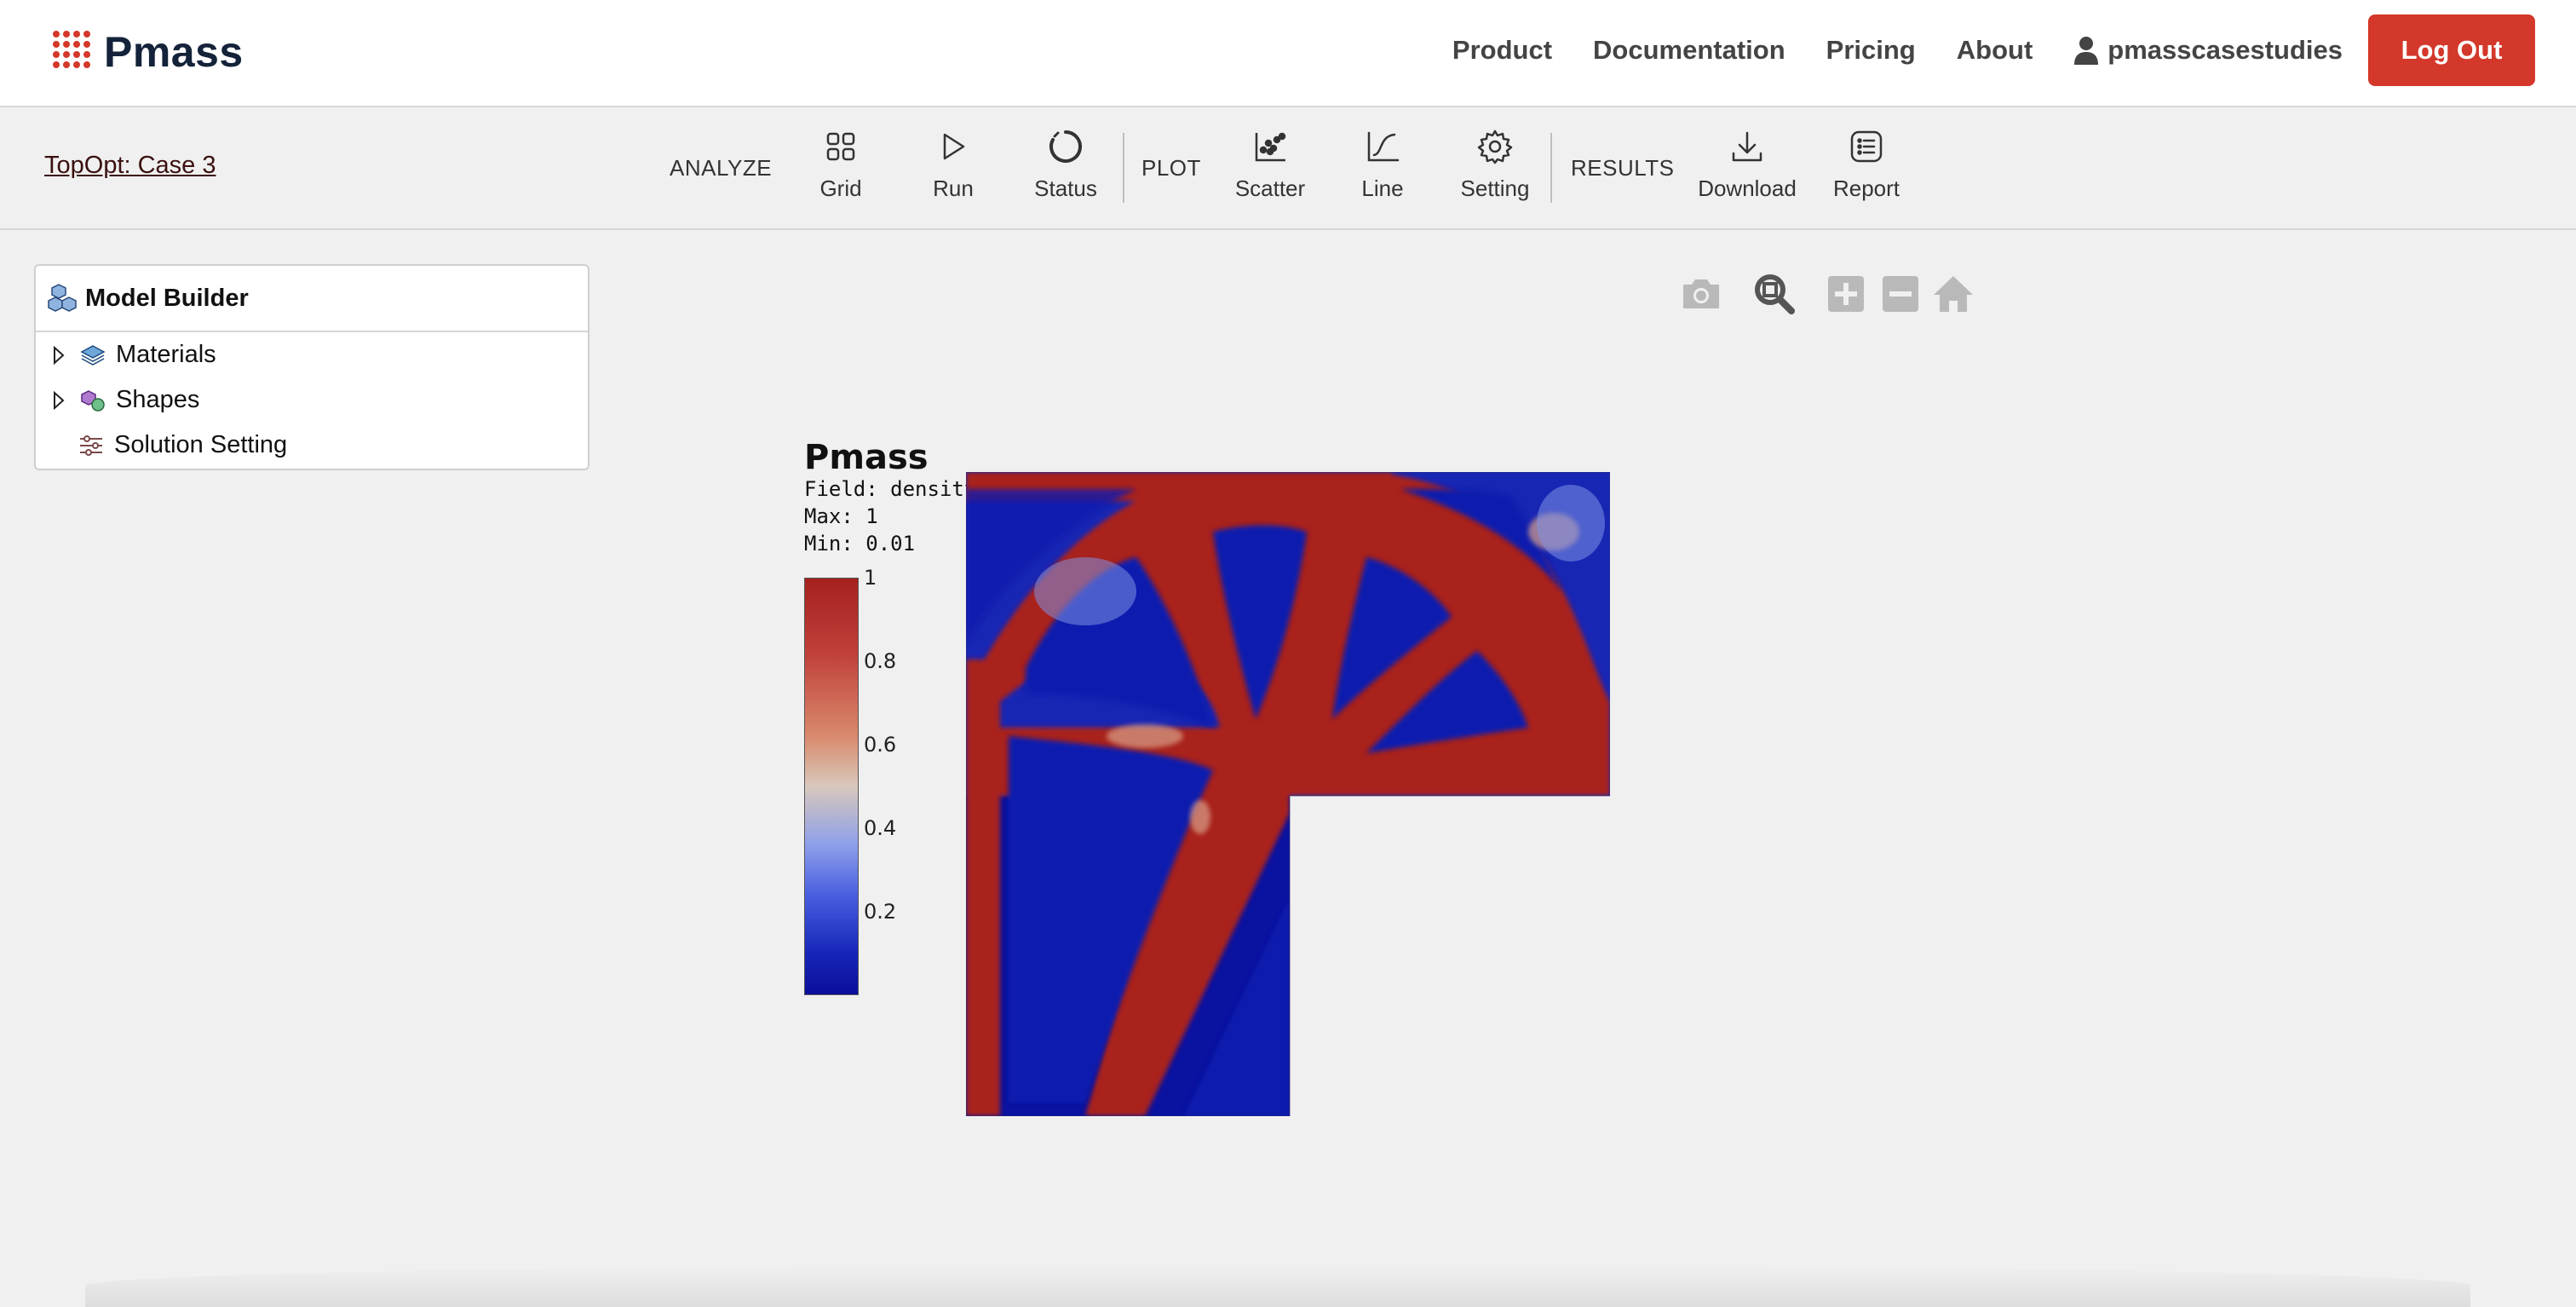  I want to click on results-section-label: RESULTS, so click(1623, 168).